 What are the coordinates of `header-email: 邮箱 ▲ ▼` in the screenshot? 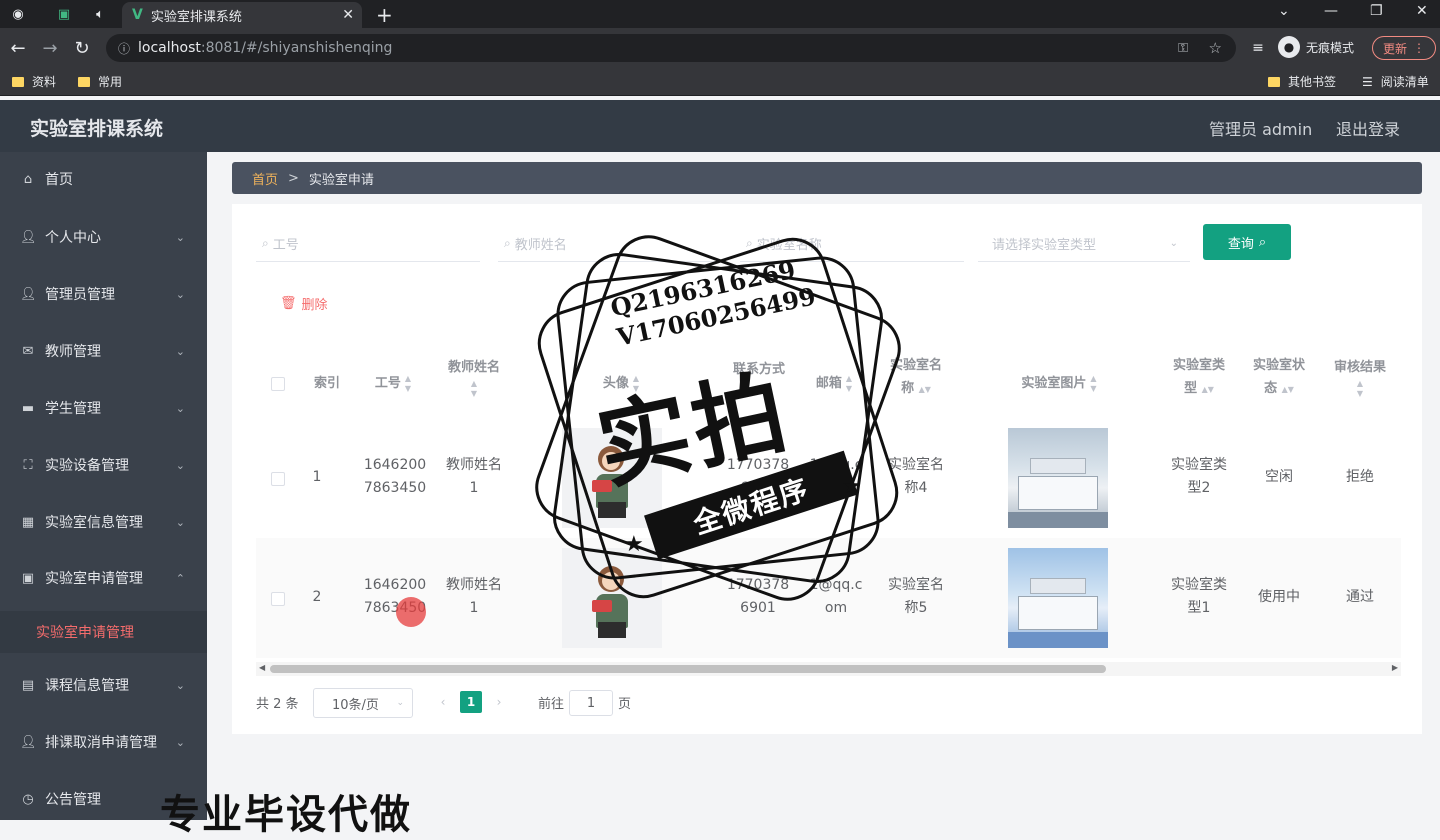 It's located at (834, 383).